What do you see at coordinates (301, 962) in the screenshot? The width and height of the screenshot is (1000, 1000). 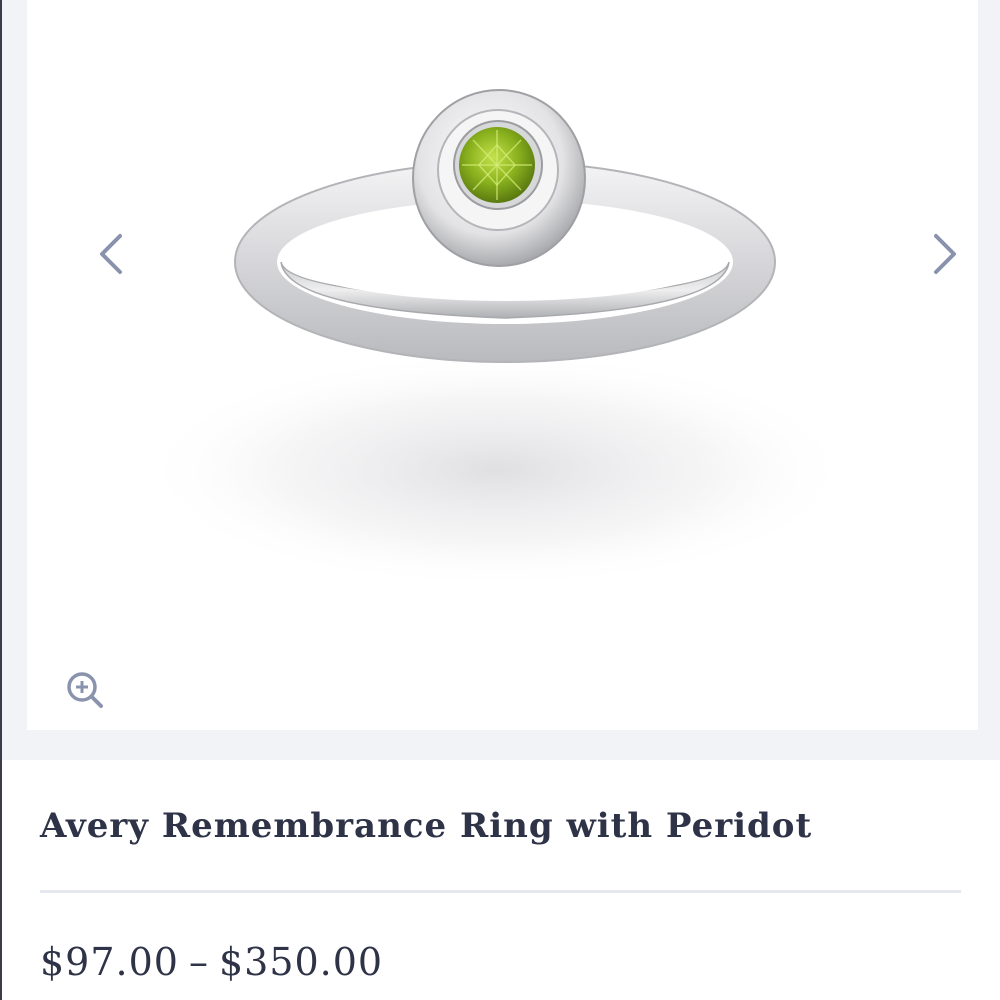 I see `price-high: $350.00` at bounding box center [301, 962].